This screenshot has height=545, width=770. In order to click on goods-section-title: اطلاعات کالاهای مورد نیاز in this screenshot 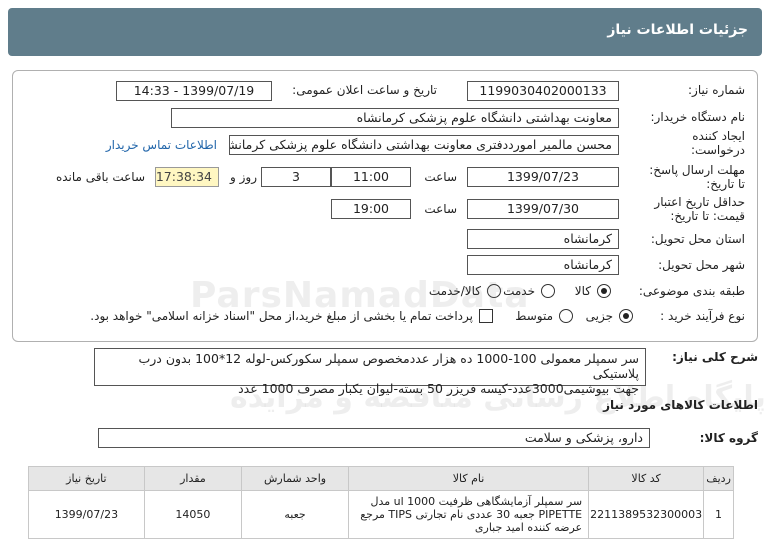, I will do `click(680, 405)`.